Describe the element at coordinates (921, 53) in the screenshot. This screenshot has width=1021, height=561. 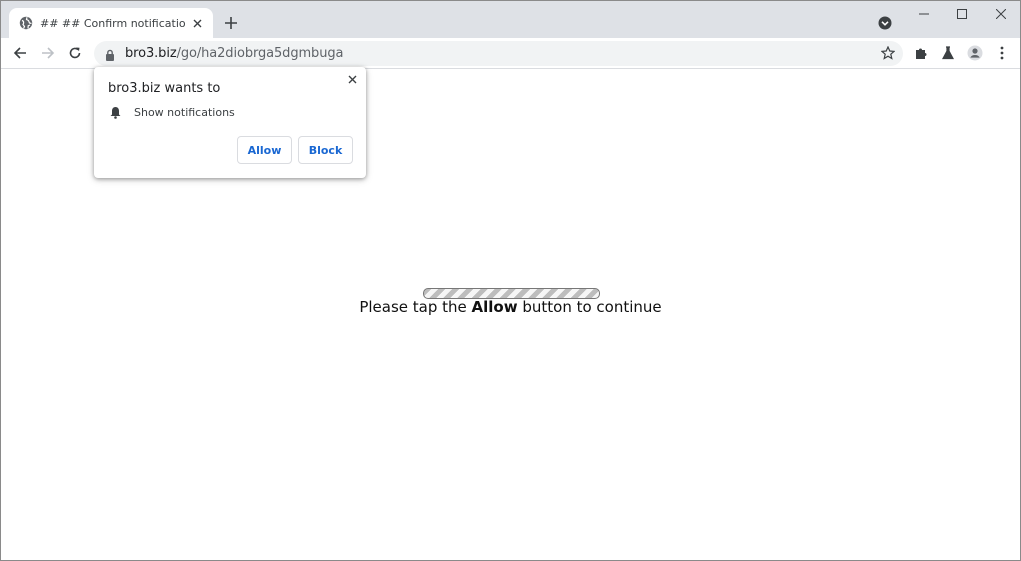
I see `extensions-puzzle-icon` at that location.